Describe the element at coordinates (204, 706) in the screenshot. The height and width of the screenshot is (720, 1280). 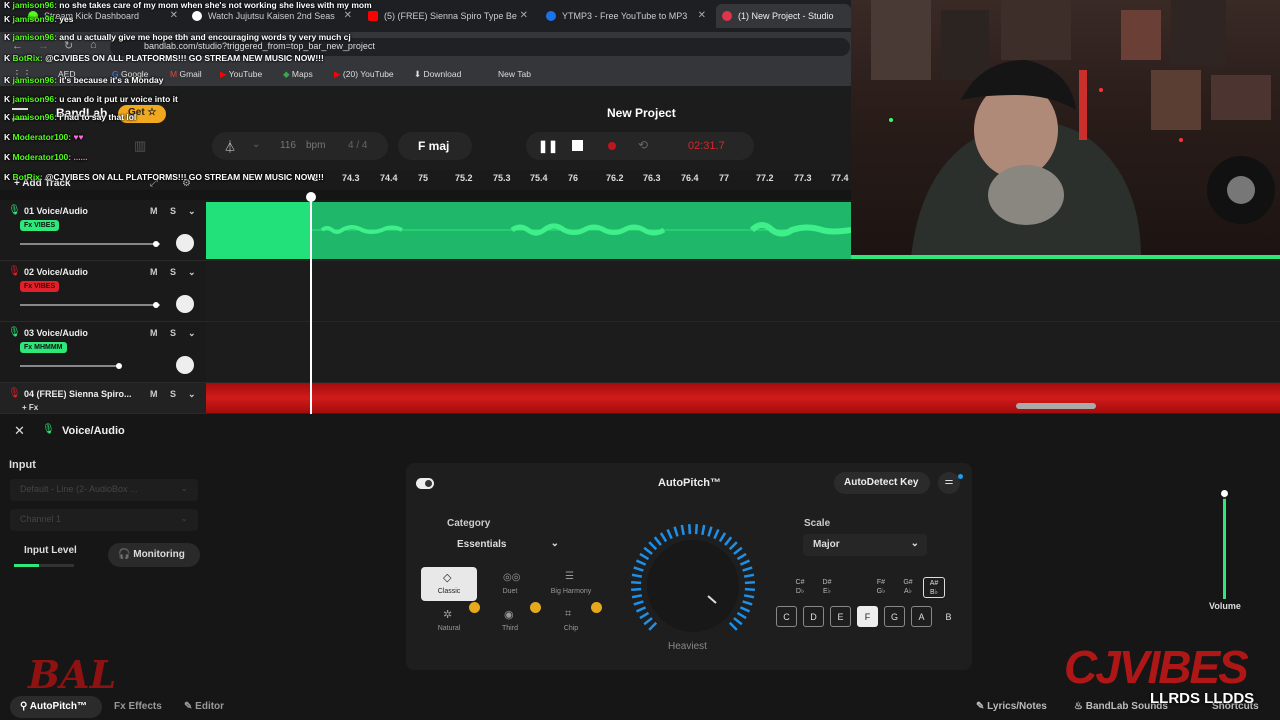
I see `tab-editor: ✎ Editor` at that location.